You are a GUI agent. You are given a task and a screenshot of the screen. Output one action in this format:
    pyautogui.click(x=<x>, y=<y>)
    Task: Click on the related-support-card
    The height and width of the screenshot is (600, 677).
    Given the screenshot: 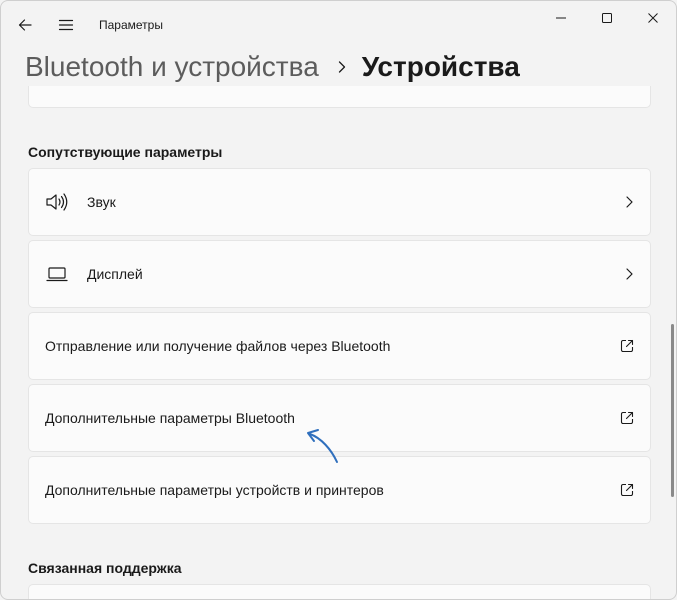 What is the action you would take?
    pyautogui.click(x=339, y=591)
    